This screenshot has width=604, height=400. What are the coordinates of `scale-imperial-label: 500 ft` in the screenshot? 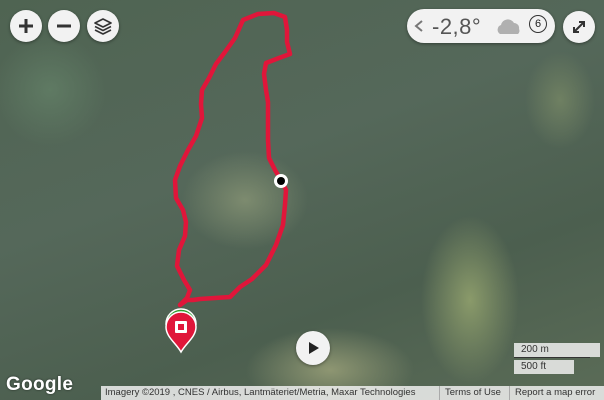 It's located at (534, 366).